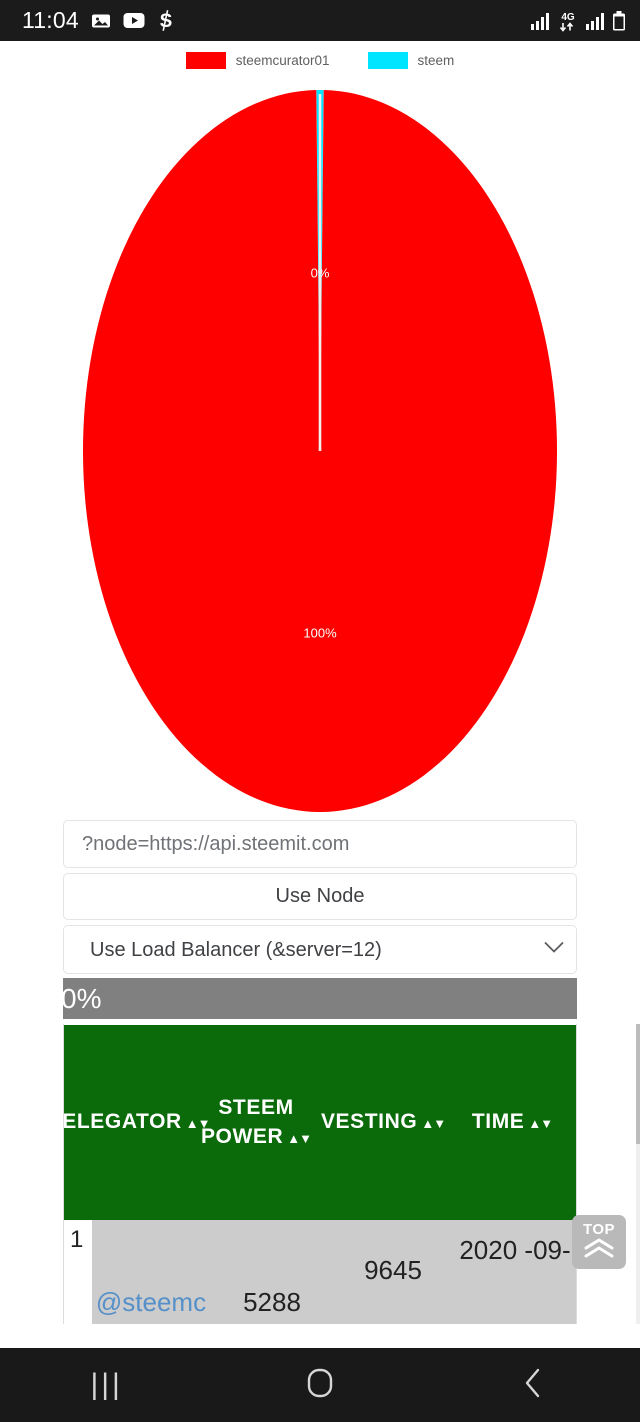  Describe the element at coordinates (319, 998) in the screenshot. I see `progress-bar: 0%` at that location.